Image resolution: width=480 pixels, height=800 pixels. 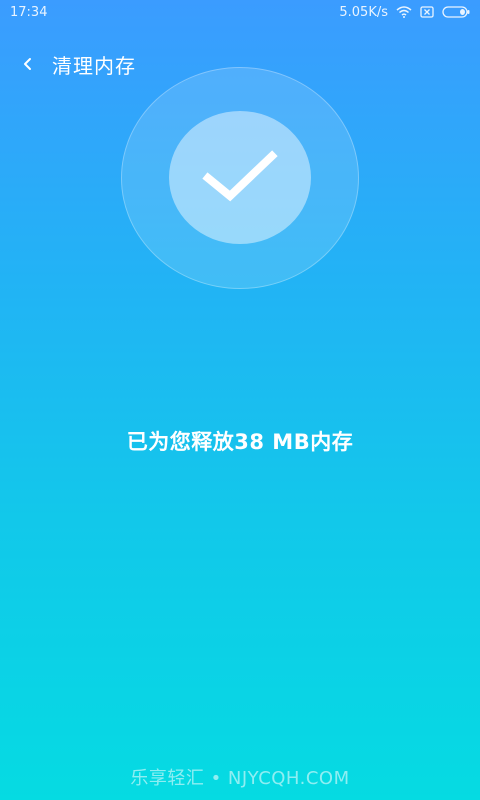 I want to click on network-speed: 5.05K/s, so click(x=363, y=12).